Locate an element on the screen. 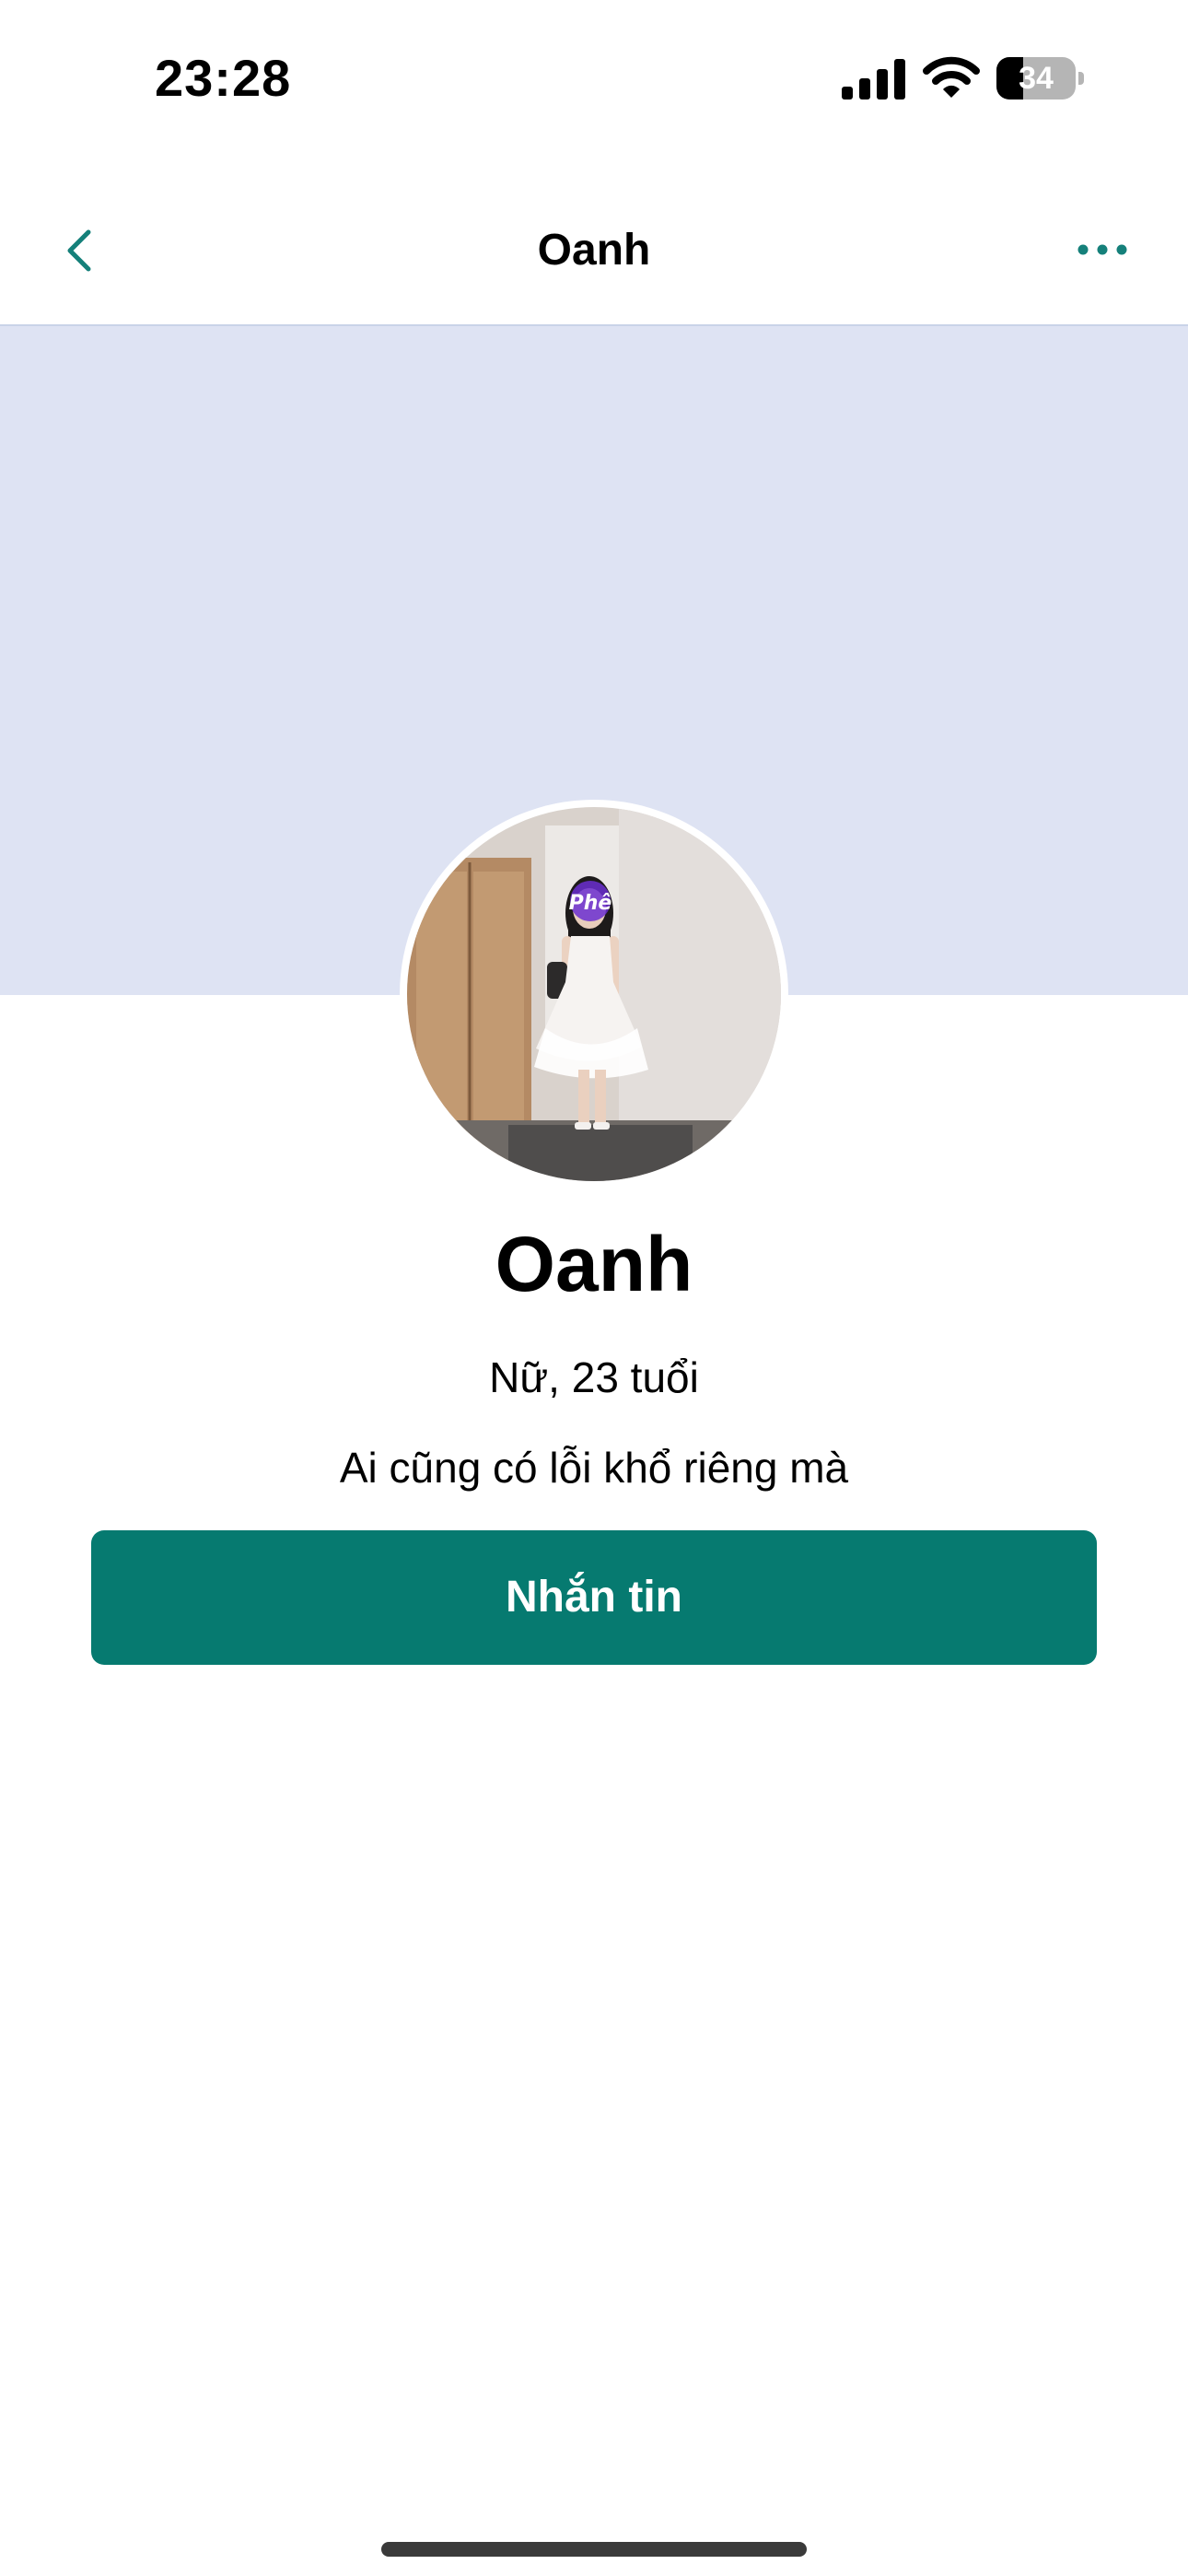 The height and width of the screenshot is (2576, 1188). profile-bio: Ai cũng có lỗi khổ riêng mà is located at coordinates (594, 1468).